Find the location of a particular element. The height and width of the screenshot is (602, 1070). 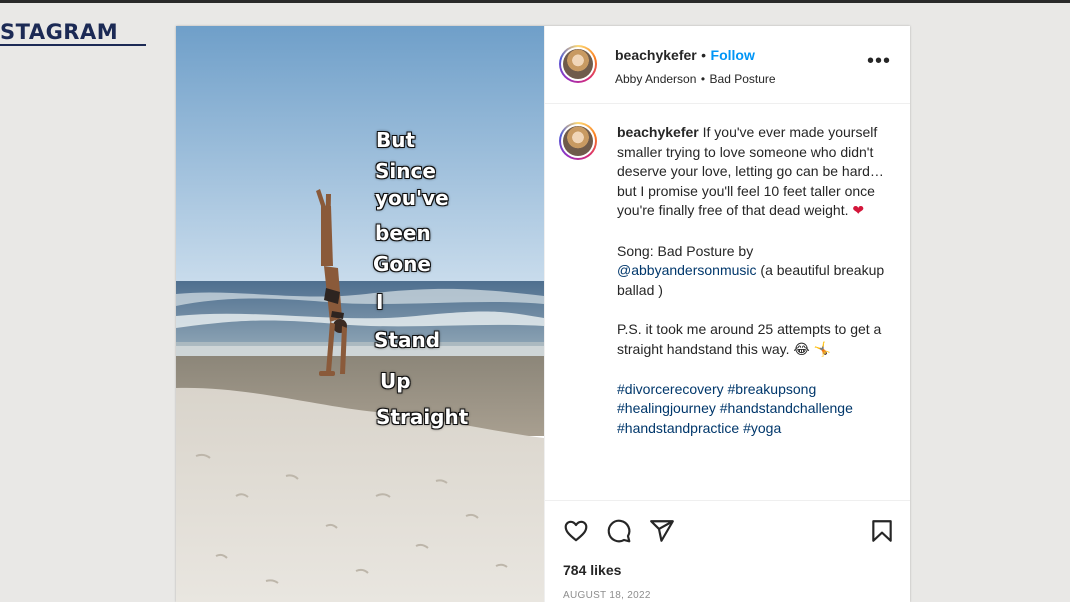

comment-icon is located at coordinates (619, 531).